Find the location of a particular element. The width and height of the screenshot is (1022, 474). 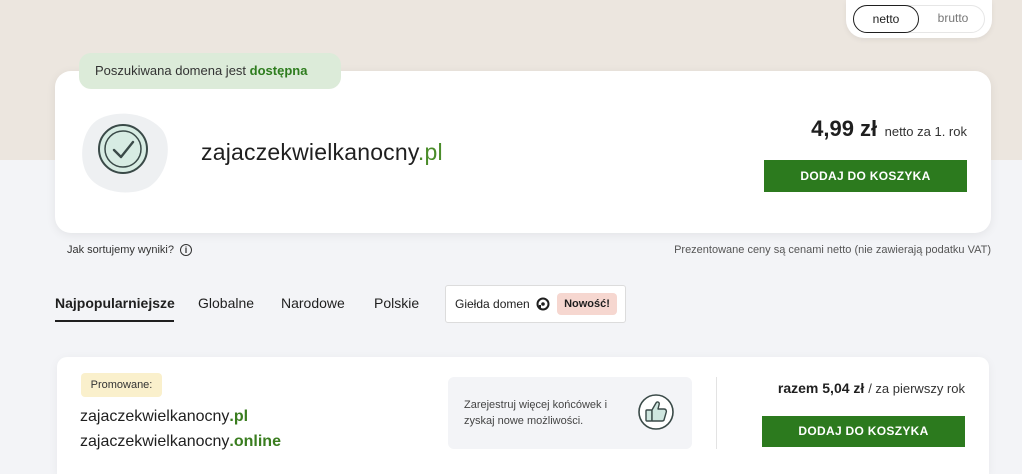

promo-total-value: razem 5,04 zł is located at coordinates (821, 388).